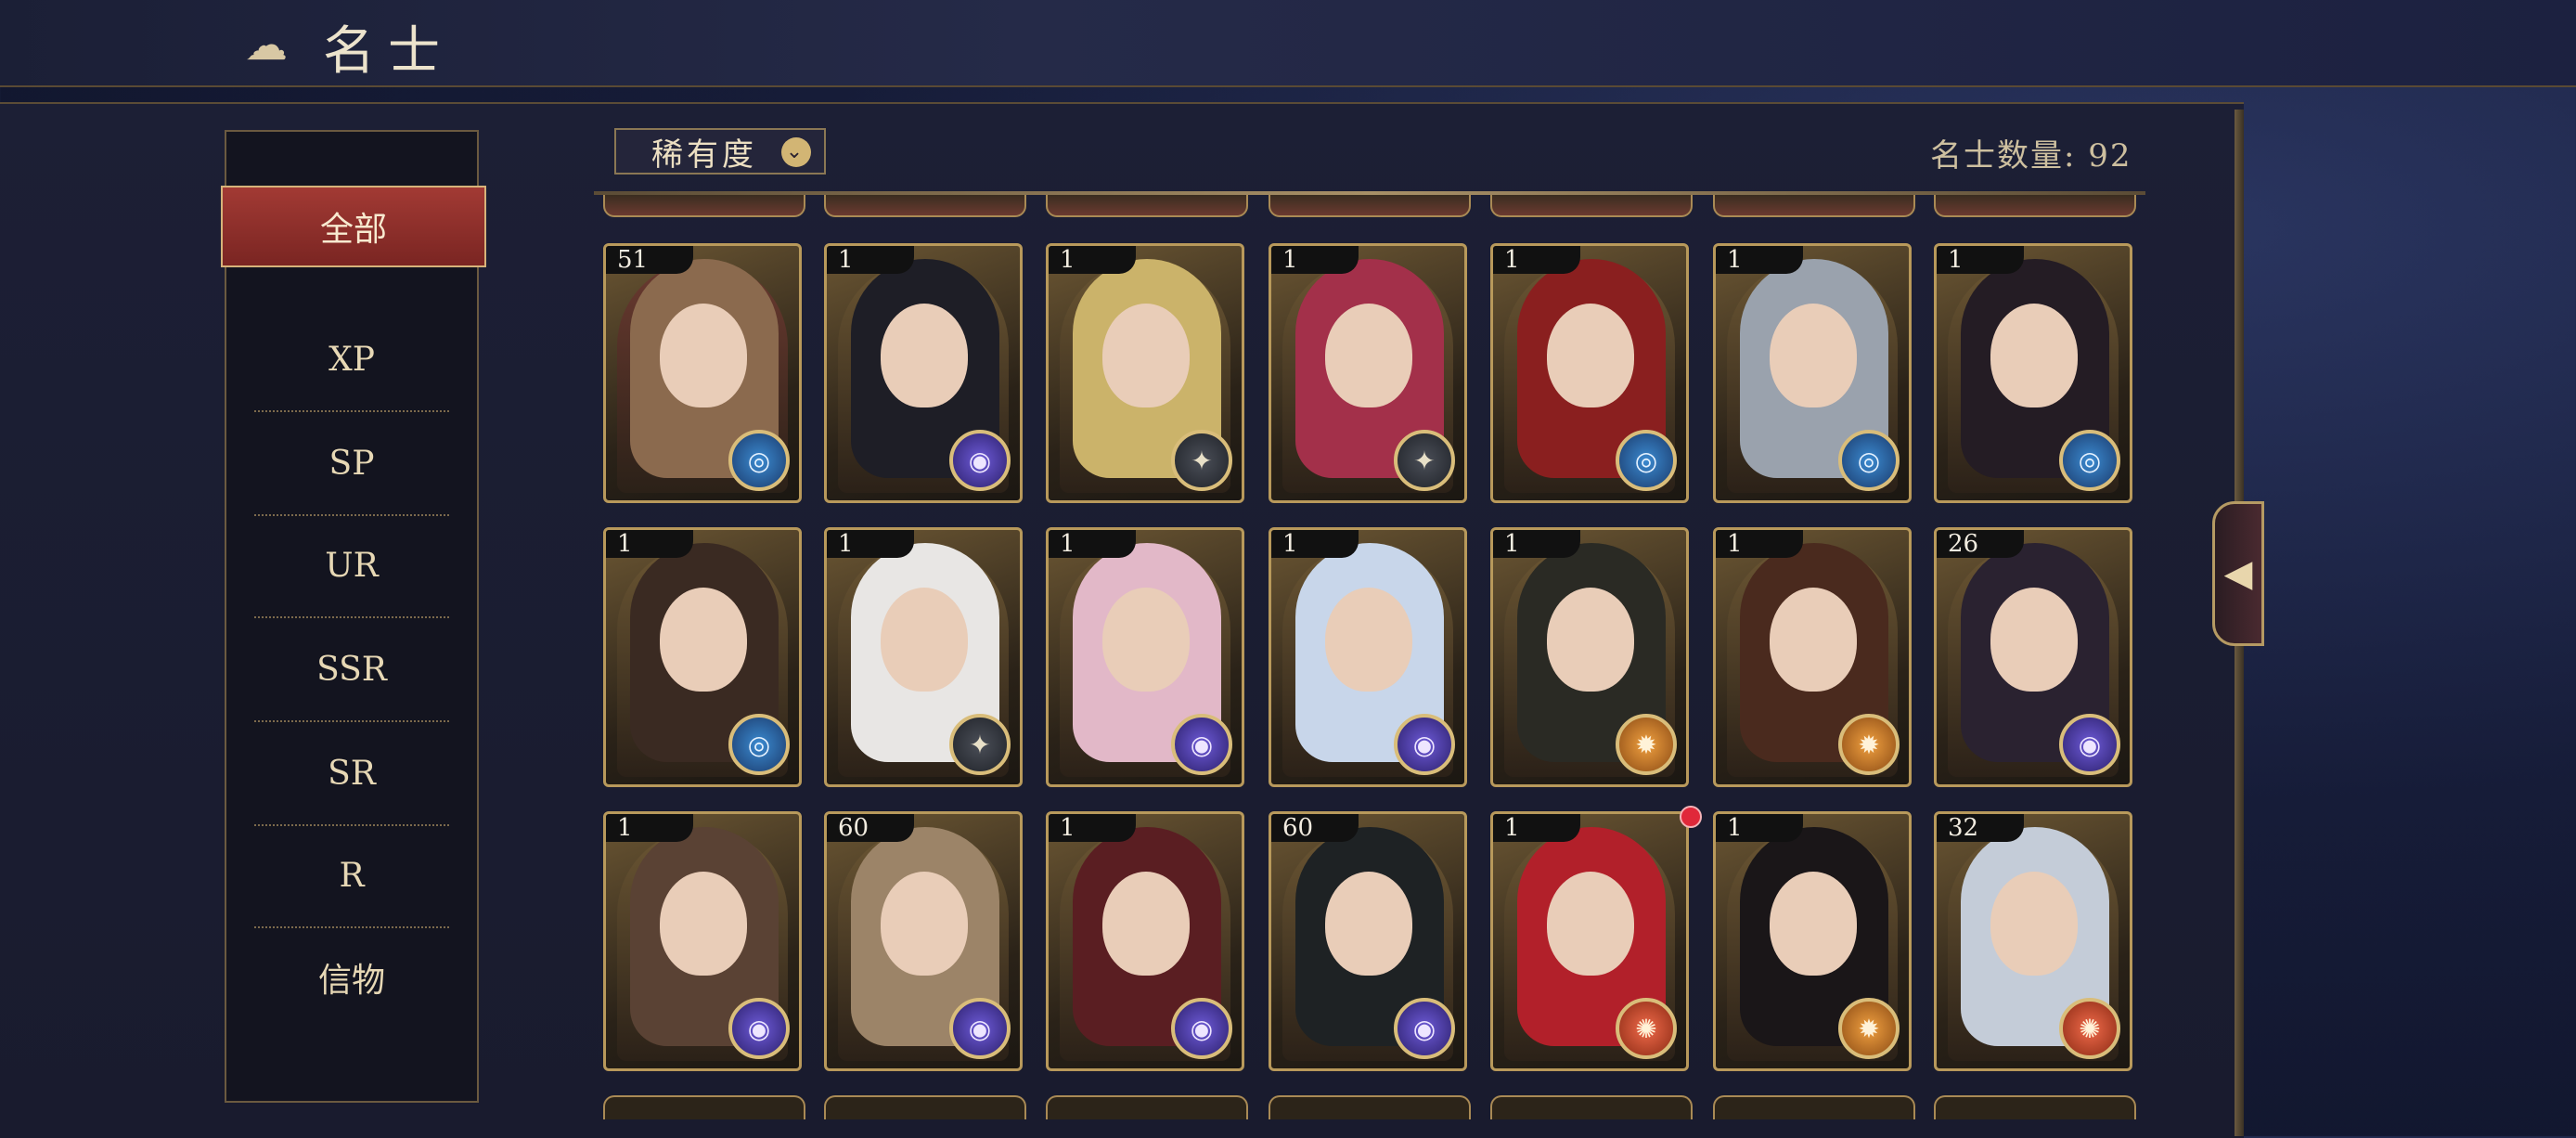  I want to click on character-card: 51 ◎, so click(702, 373).